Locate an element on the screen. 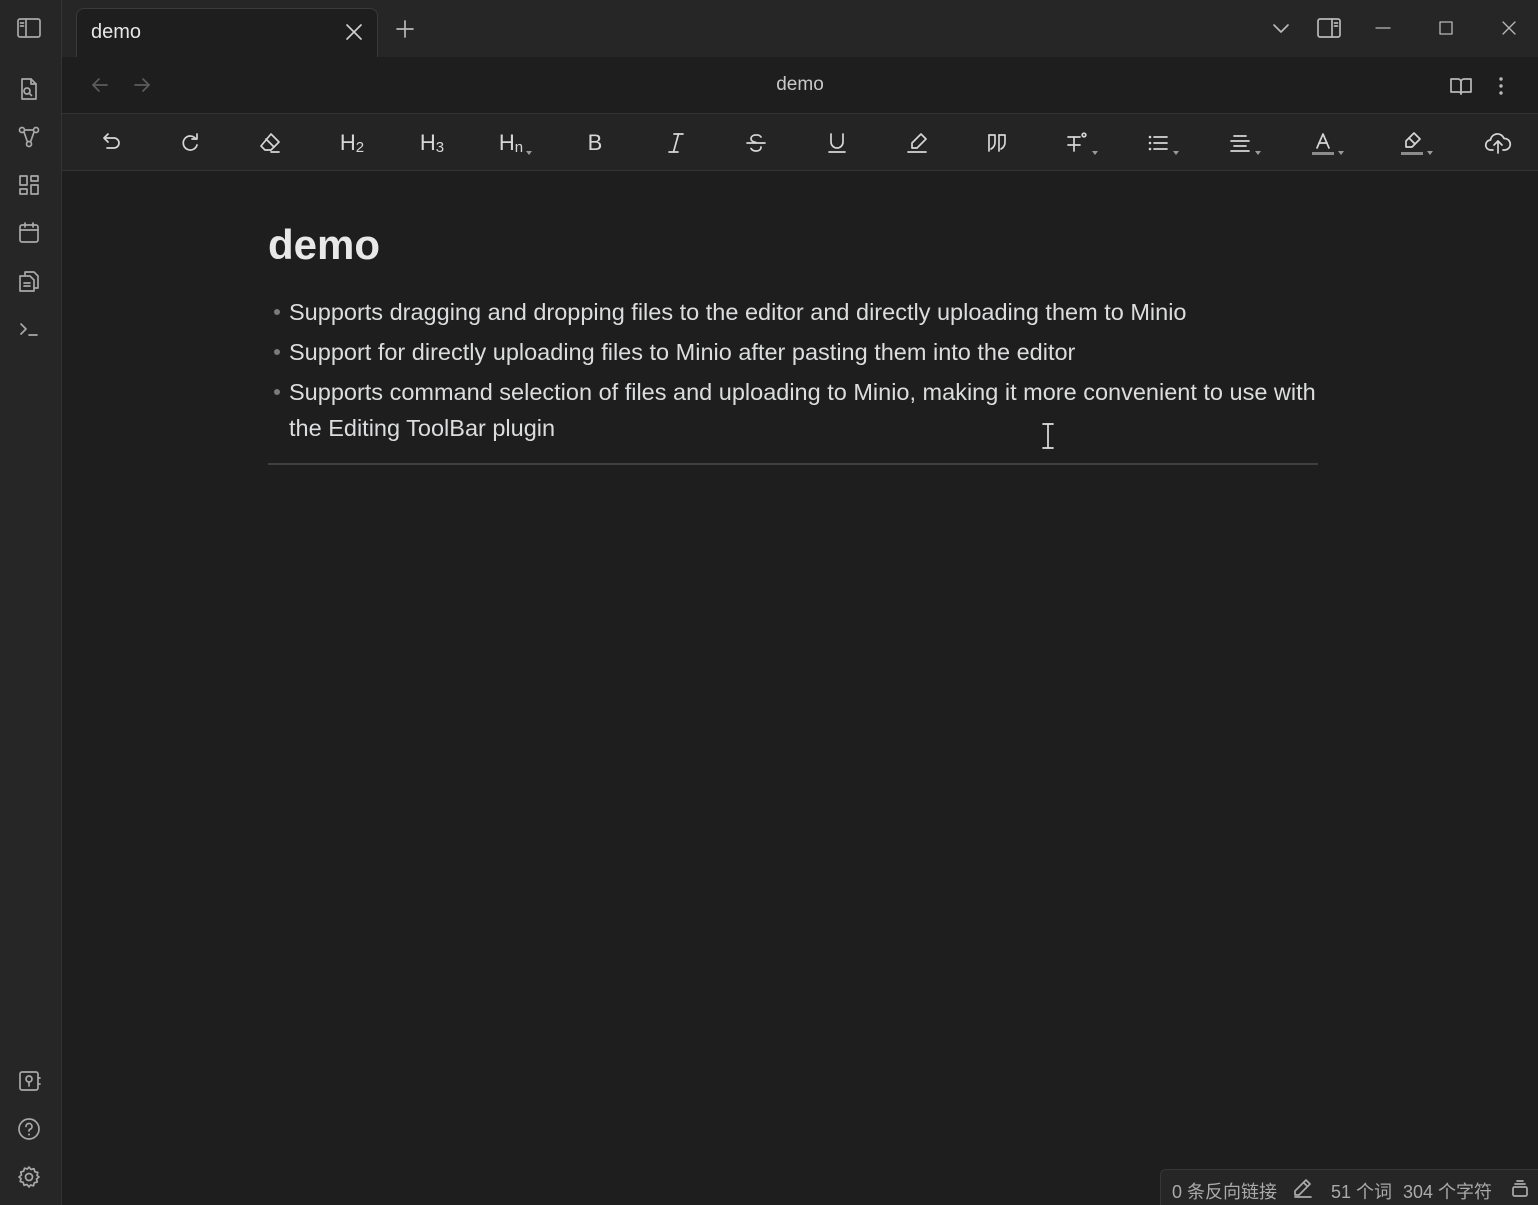  tab-list-chevron-down-icon is located at coordinates (1281, 28).